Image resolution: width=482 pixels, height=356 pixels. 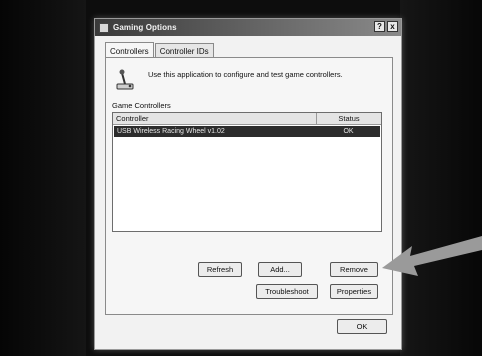 What do you see at coordinates (379, 26) in the screenshot?
I see `help-button: ?` at bounding box center [379, 26].